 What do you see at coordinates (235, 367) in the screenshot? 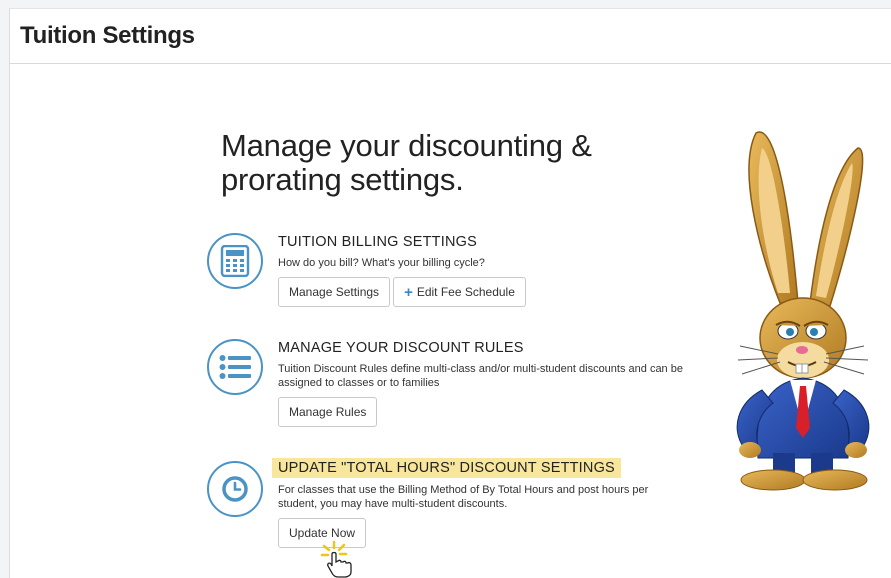
I see `list-icon` at bounding box center [235, 367].